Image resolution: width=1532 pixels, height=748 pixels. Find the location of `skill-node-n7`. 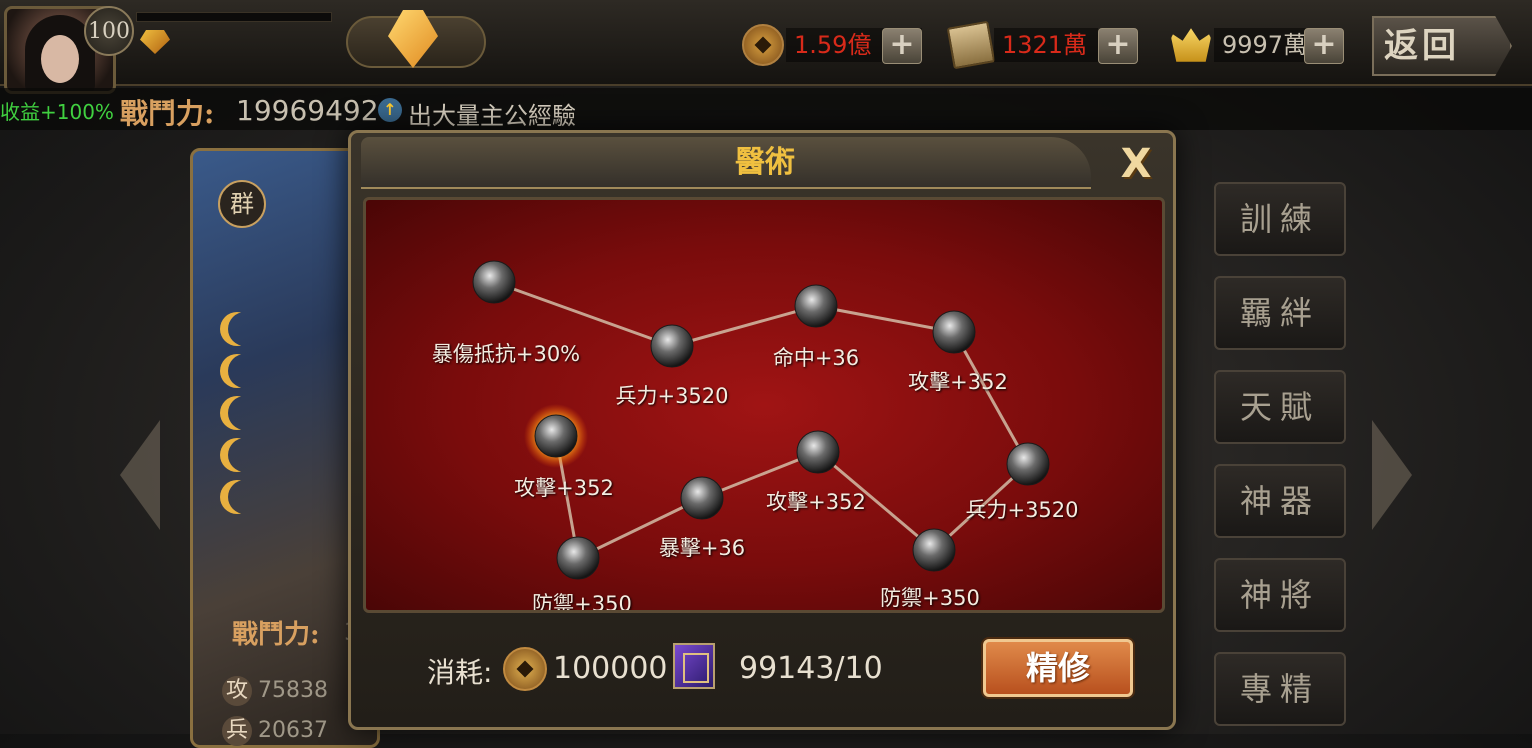

skill-node-n7 is located at coordinates (818, 452).